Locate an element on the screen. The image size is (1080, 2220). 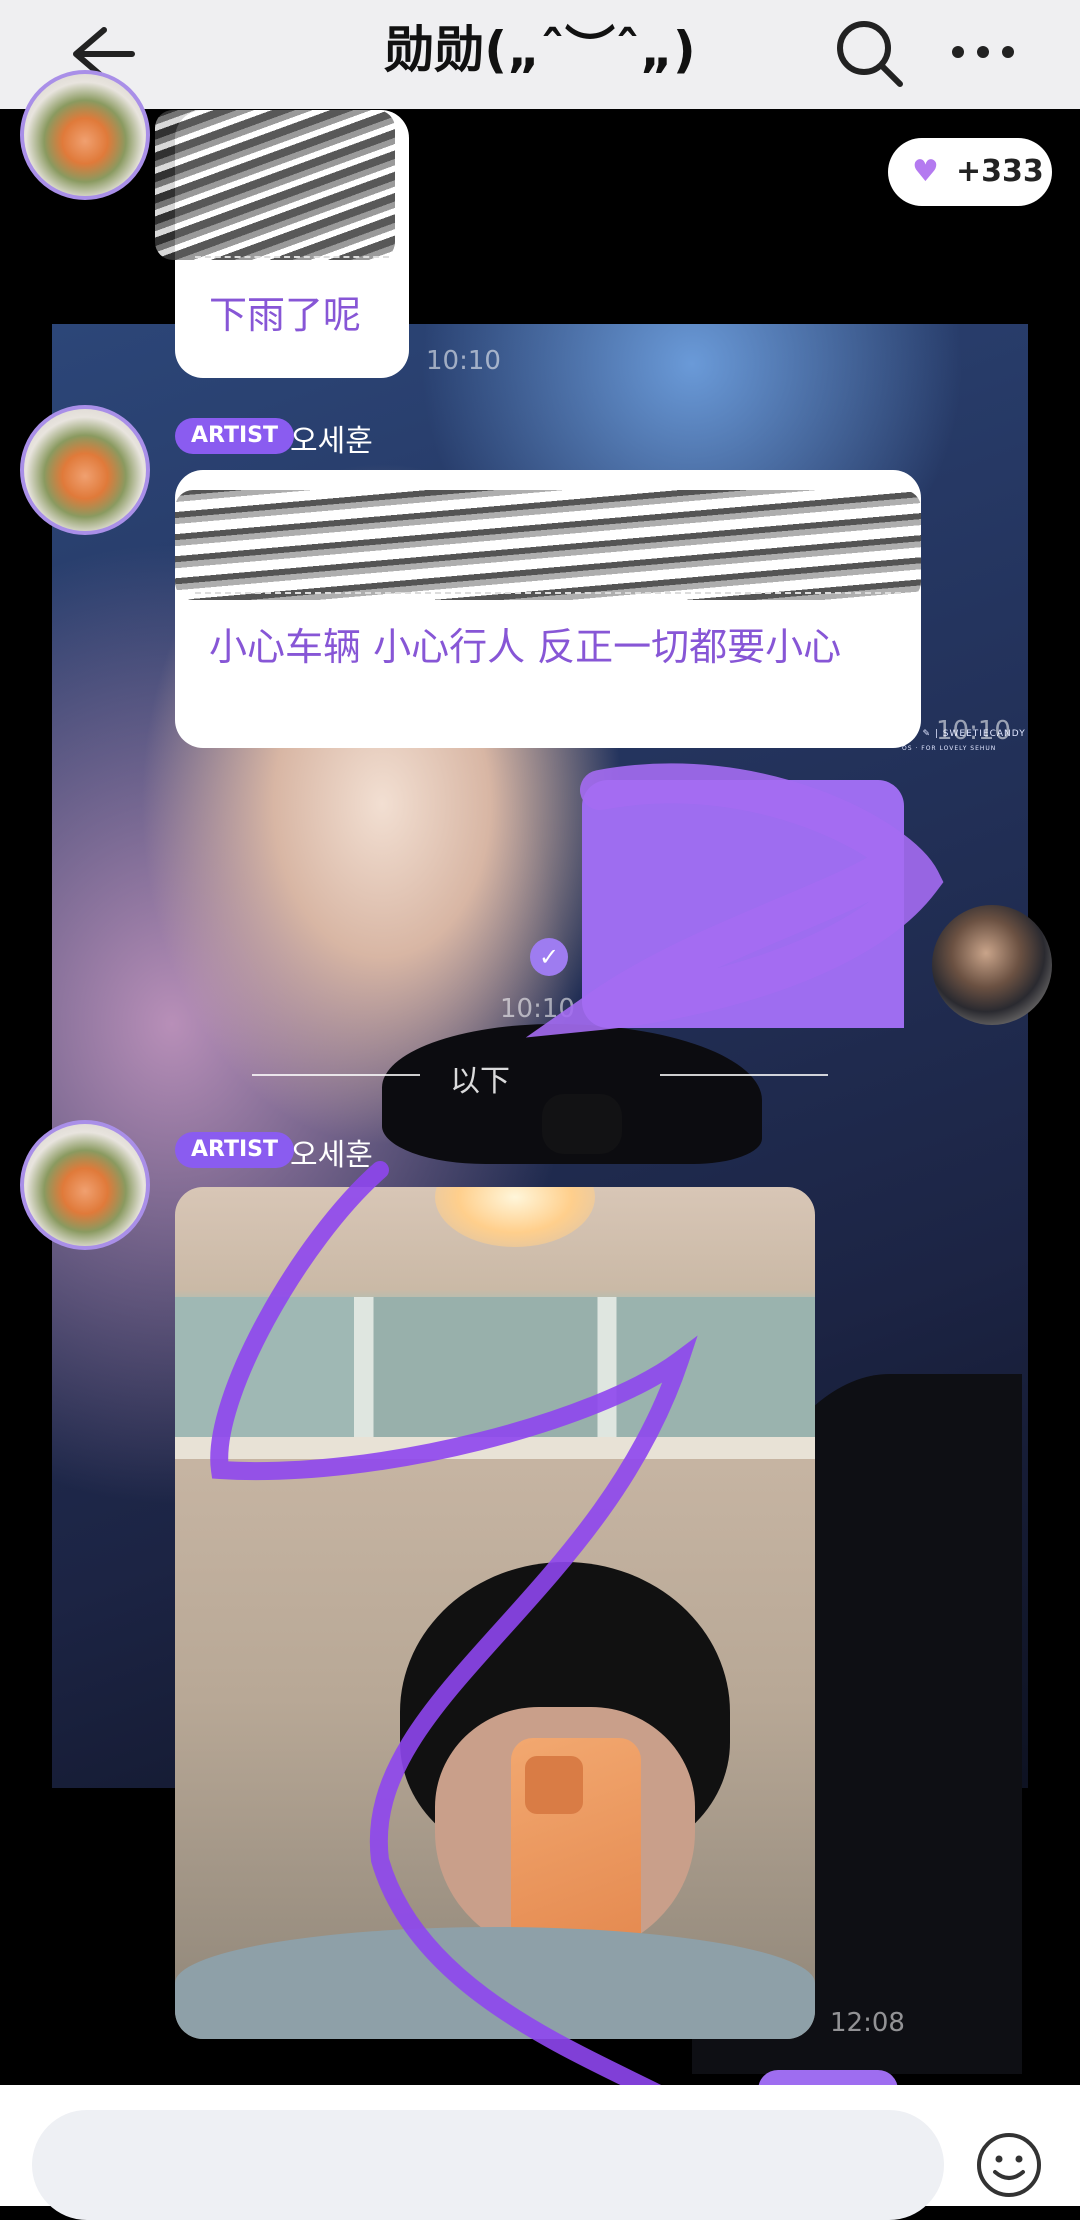
message-text: 下雨了呢 is located at coordinates (285, 315).